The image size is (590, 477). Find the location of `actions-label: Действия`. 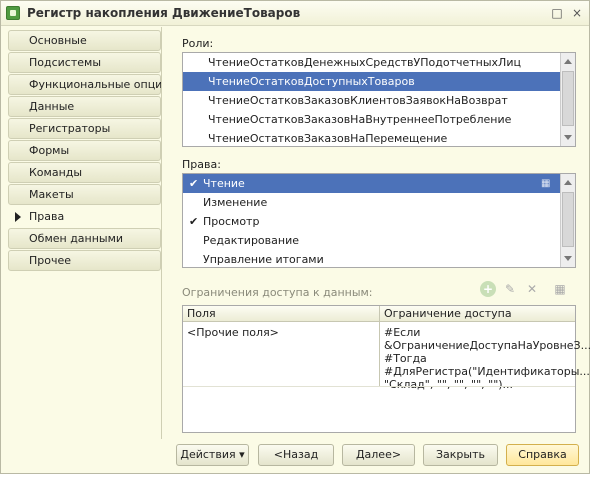

actions-label: Действия is located at coordinates (208, 454).